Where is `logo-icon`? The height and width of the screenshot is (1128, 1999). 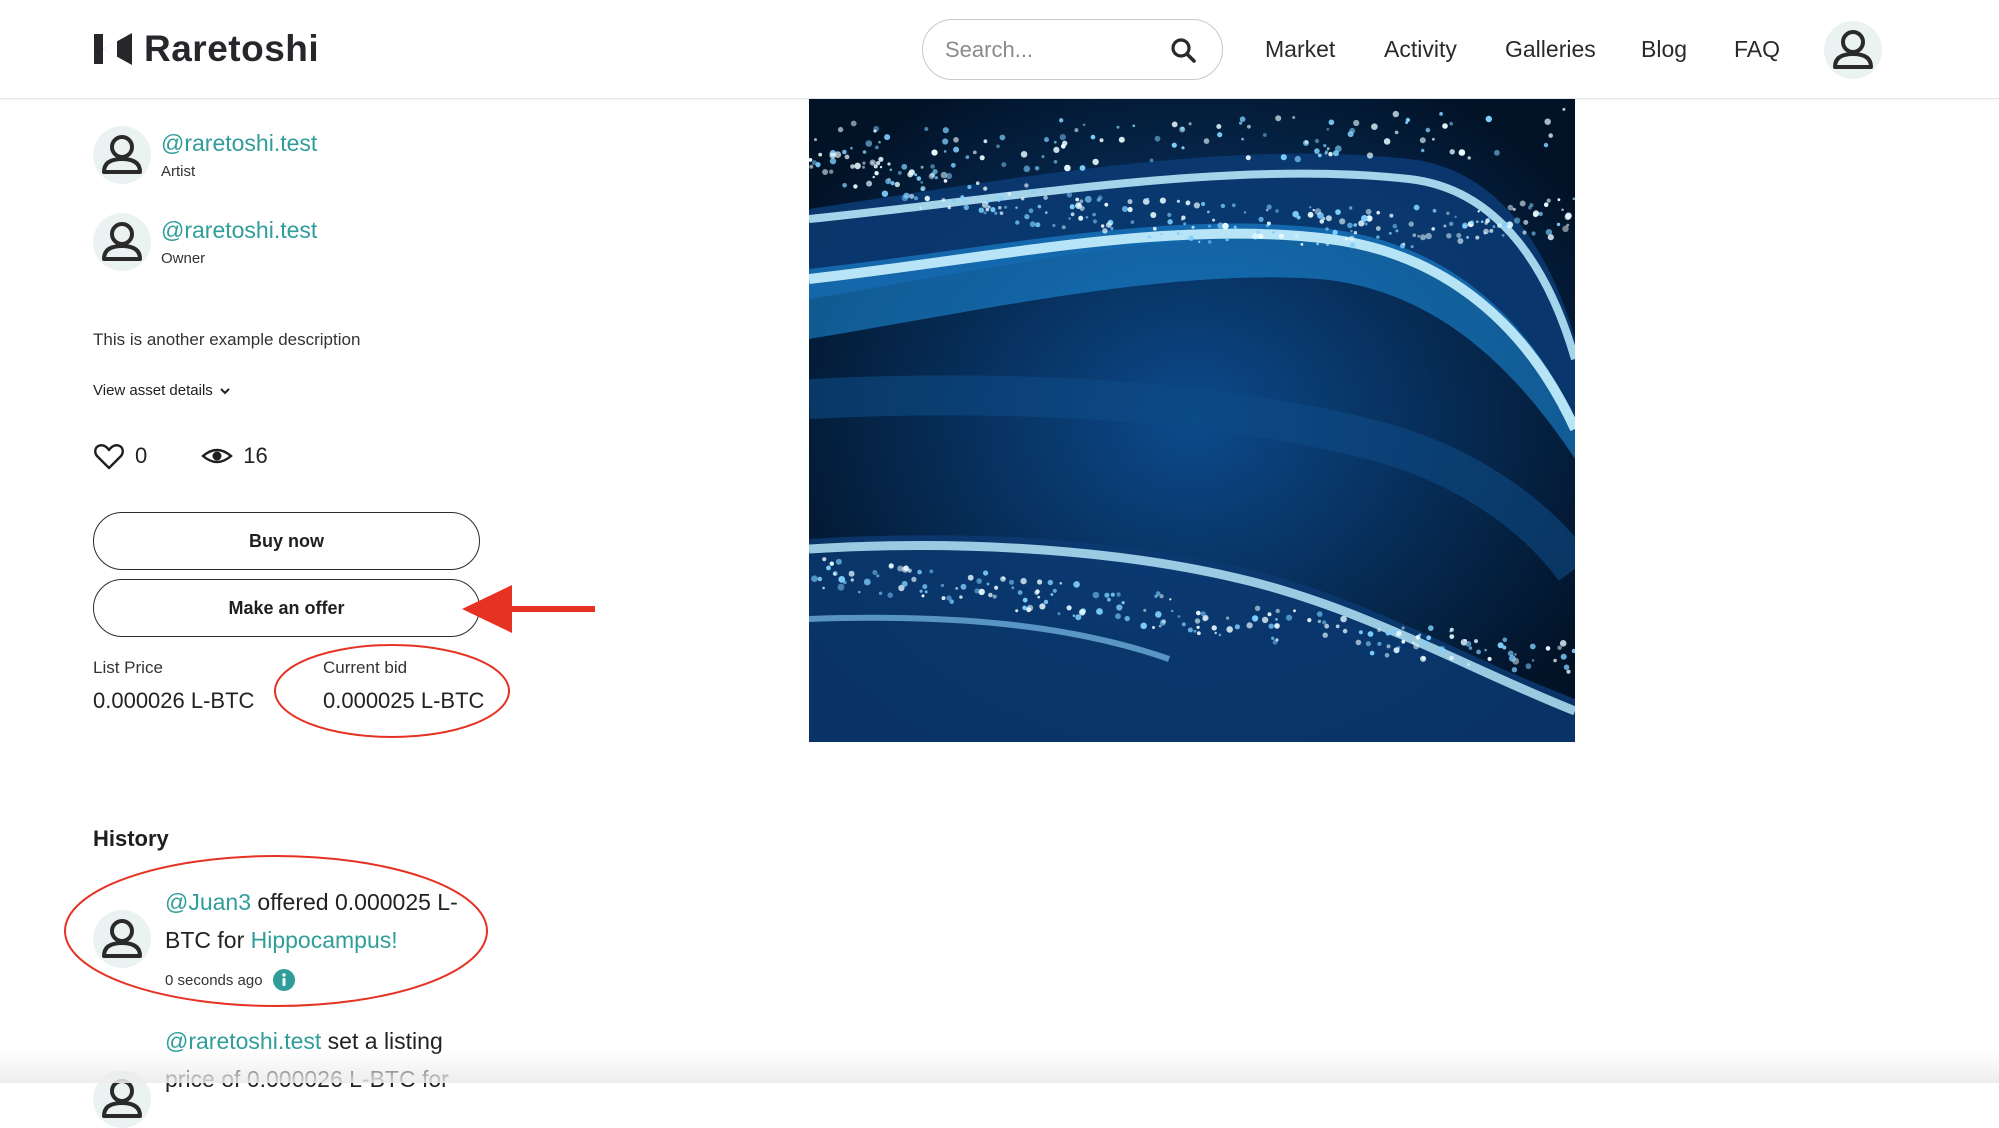
logo-icon is located at coordinates (113, 49).